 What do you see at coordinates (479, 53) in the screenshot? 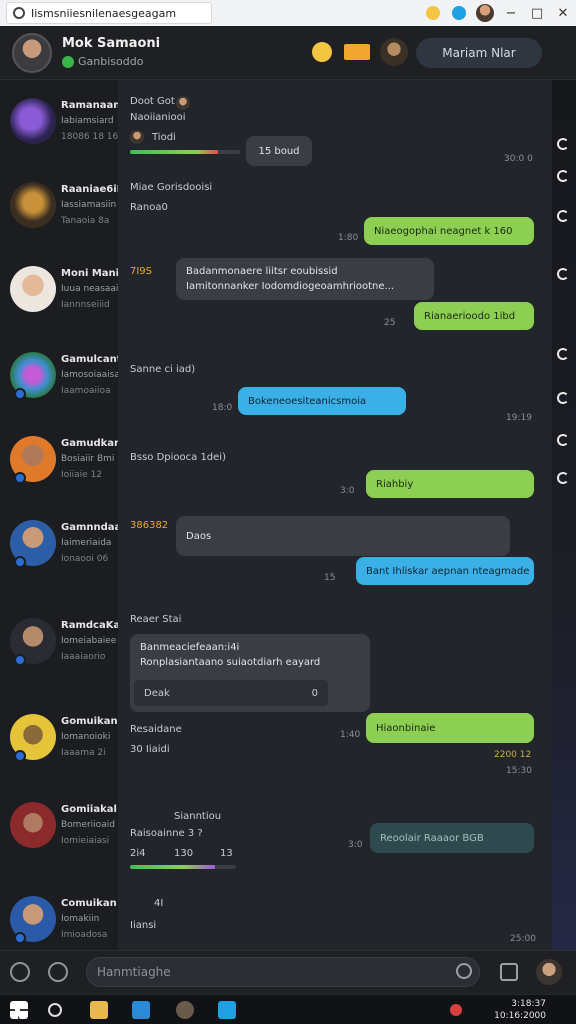
I see `header-action-button: Mariam Nlar` at bounding box center [479, 53].